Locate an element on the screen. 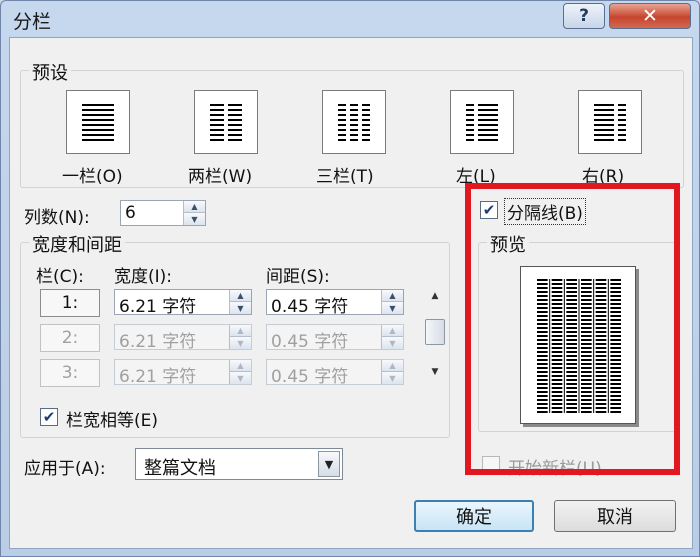 Image resolution: width=700 pixels, height=557 pixels. two-columns-icon is located at coordinates (226, 122).